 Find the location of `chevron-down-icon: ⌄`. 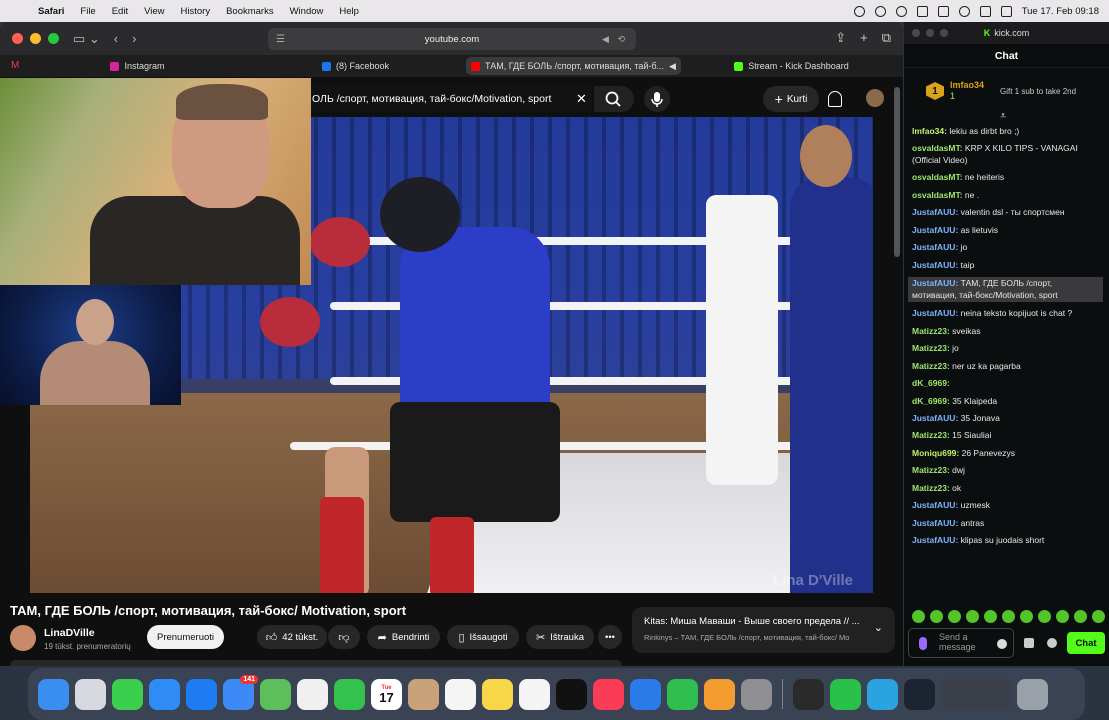

chevron-down-icon: ⌄ is located at coordinates (878, 627).